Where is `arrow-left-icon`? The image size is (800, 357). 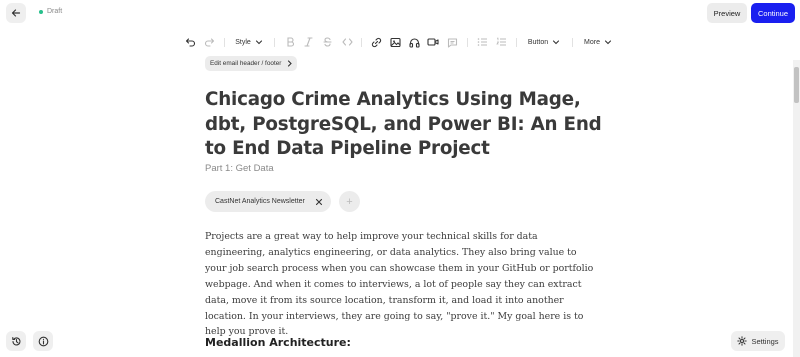 arrow-left-icon is located at coordinates (16, 13).